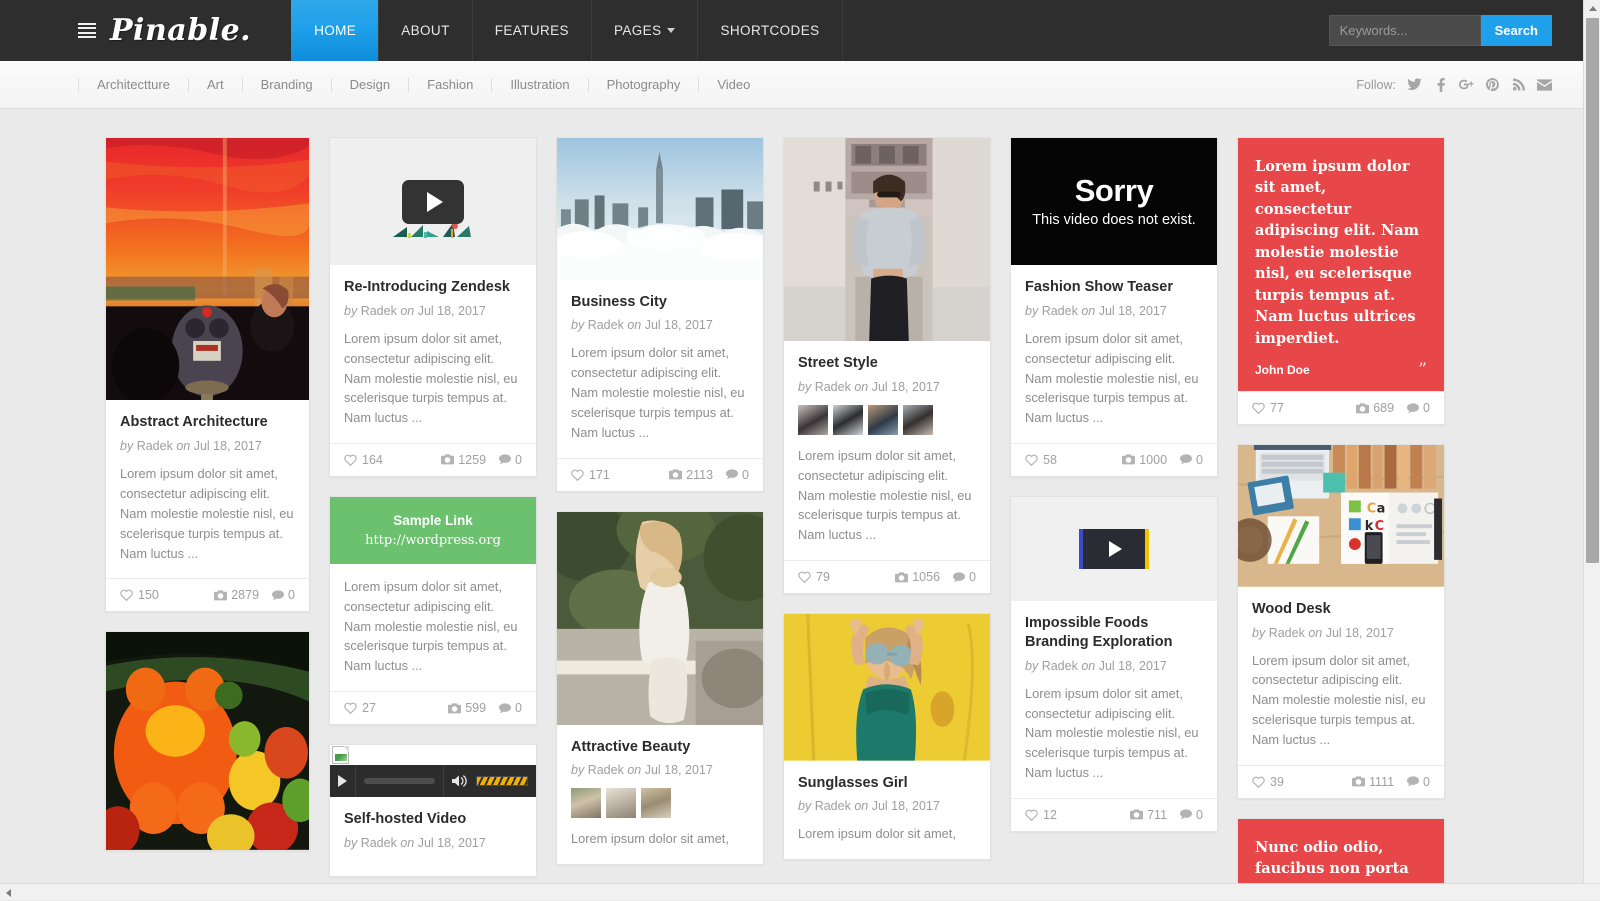  I want to click on views-stat: 1000, so click(1144, 460).